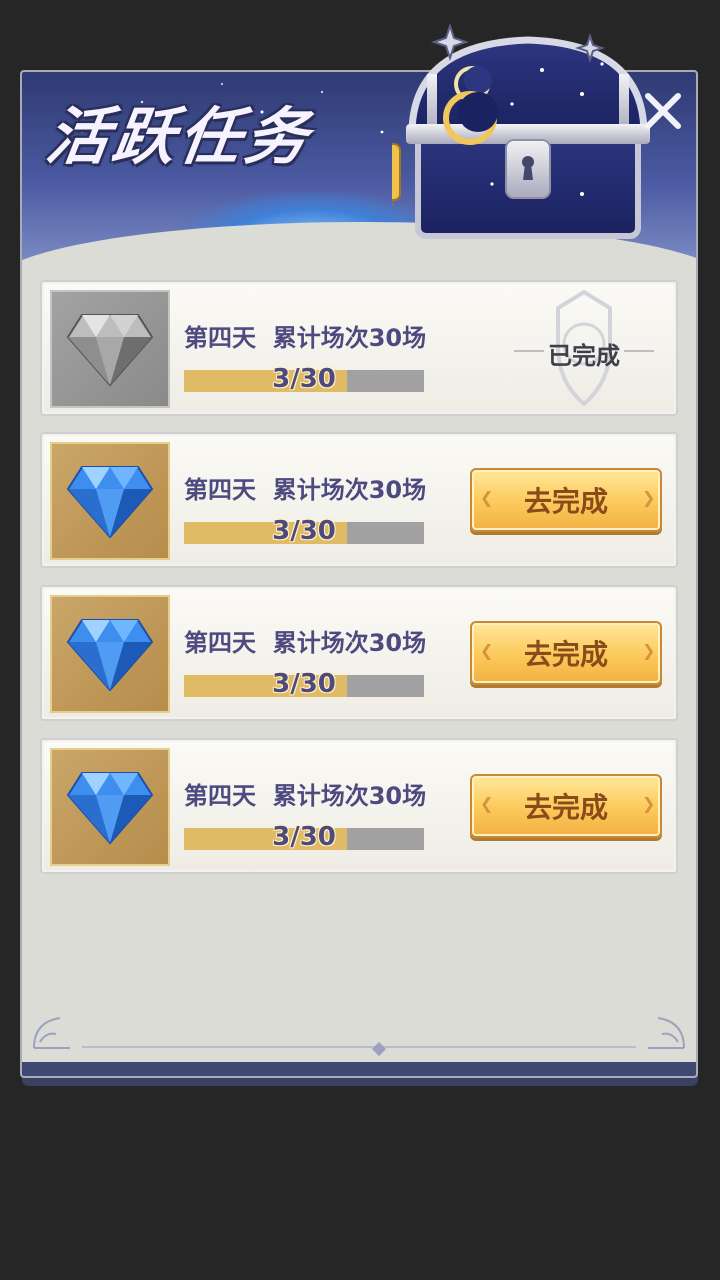 The width and height of the screenshot is (720, 1280). I want to click on completed-badge: 已完成, so click(584, 348).